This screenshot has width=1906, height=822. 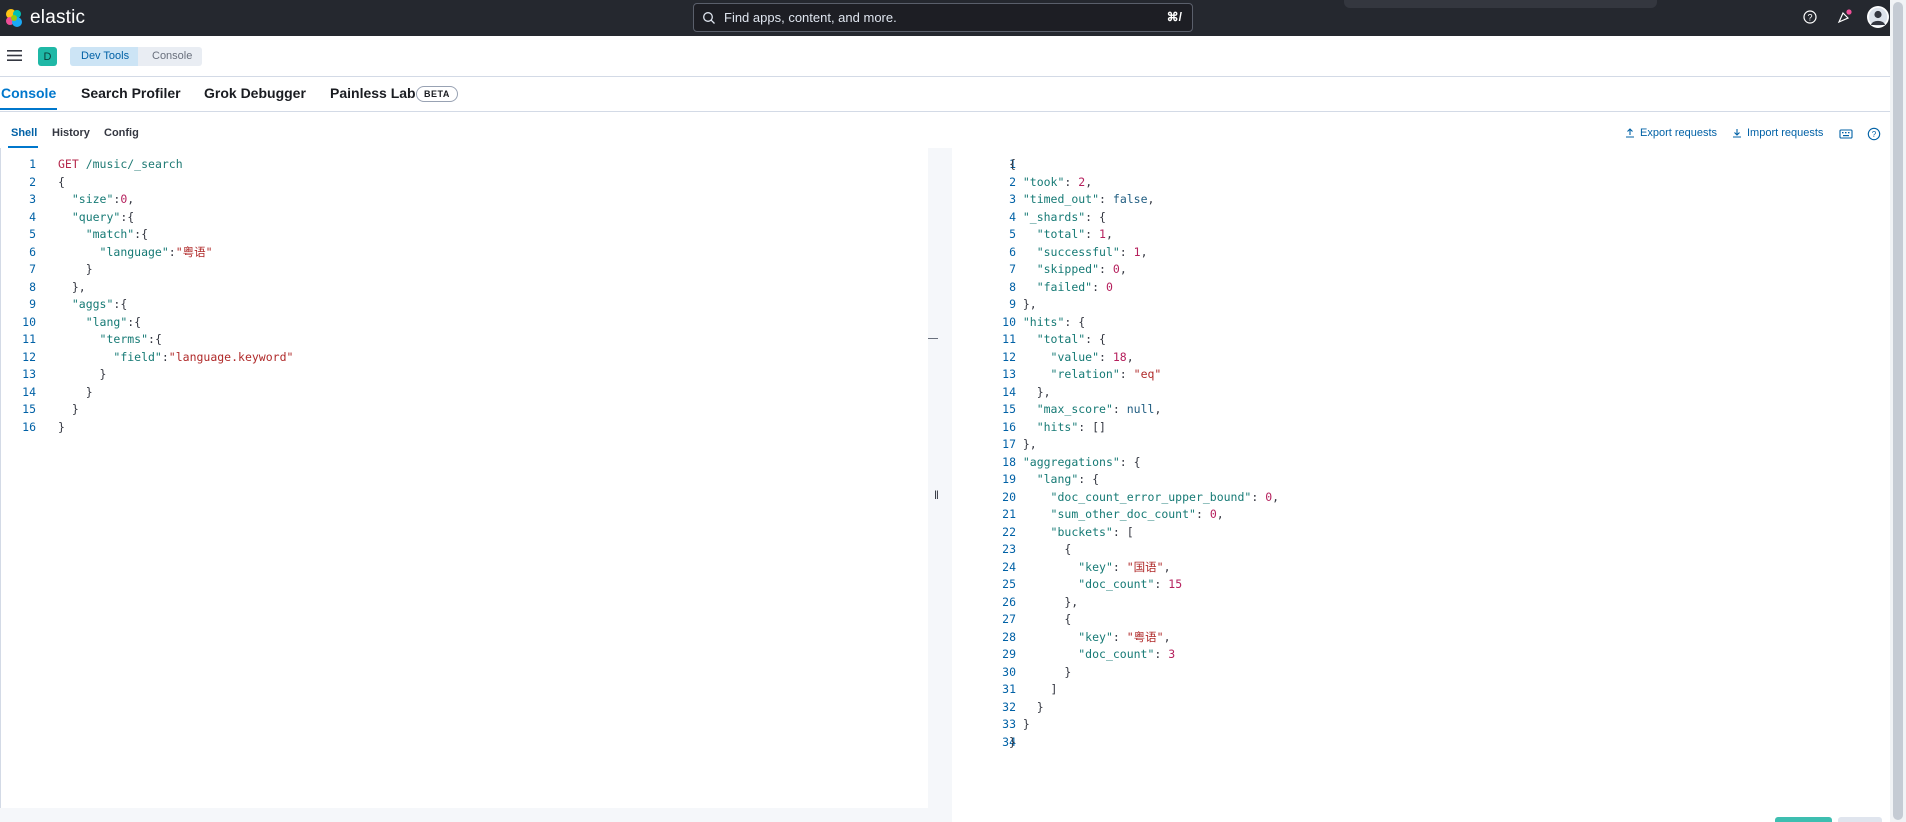 I want to click on search-input, so click(x=934, y=17).